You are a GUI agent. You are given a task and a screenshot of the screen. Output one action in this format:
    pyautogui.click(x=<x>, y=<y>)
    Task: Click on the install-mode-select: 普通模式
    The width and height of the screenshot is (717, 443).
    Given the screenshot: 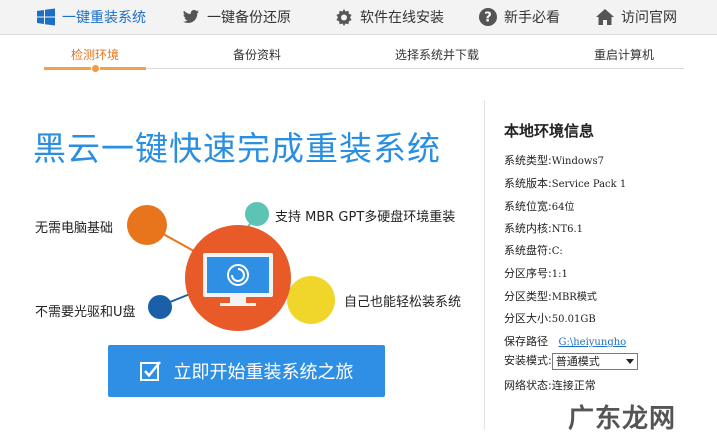 What is the action you would take?
    pyautogui.click(x=594, y=361)
    